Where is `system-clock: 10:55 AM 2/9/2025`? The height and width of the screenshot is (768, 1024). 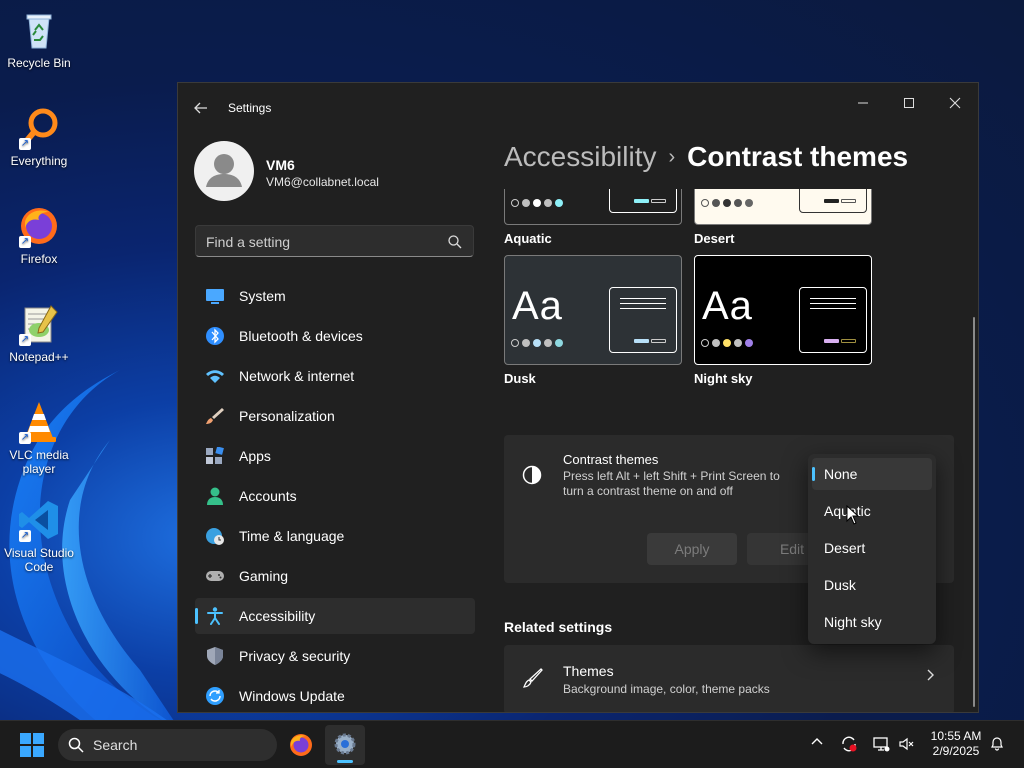
system-clock: 10:55 AM 2/9/2025 is located at coordinates (956, 744).